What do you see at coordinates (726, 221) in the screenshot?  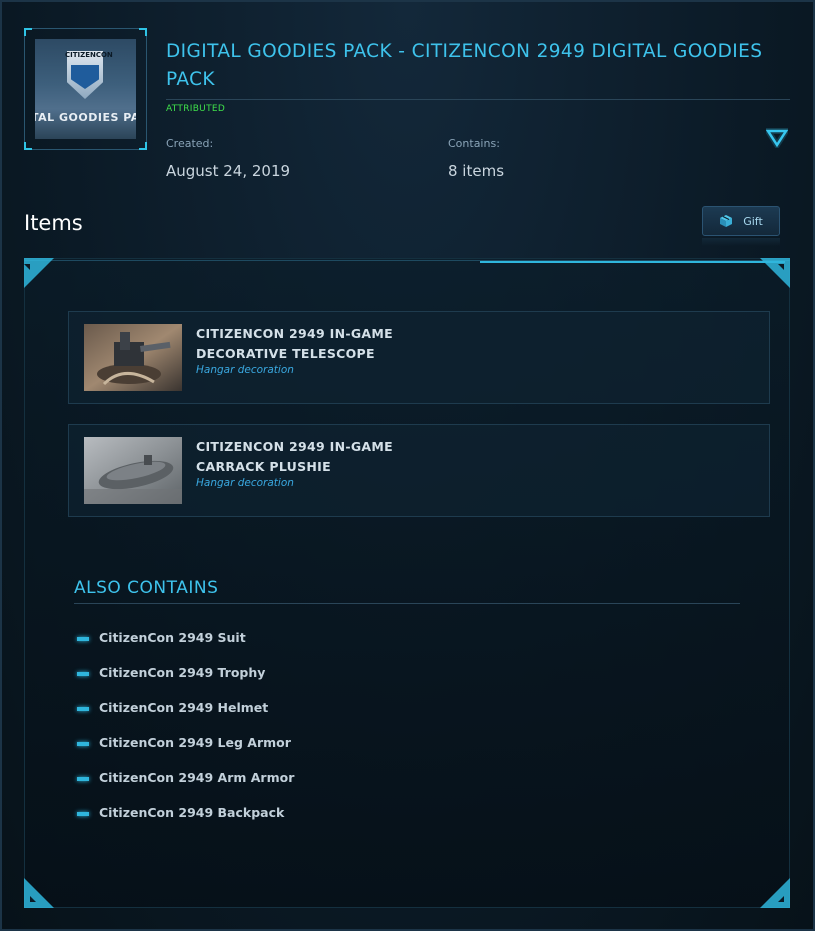 I see `gift-cube-icon` at bounding box center [726, 221].